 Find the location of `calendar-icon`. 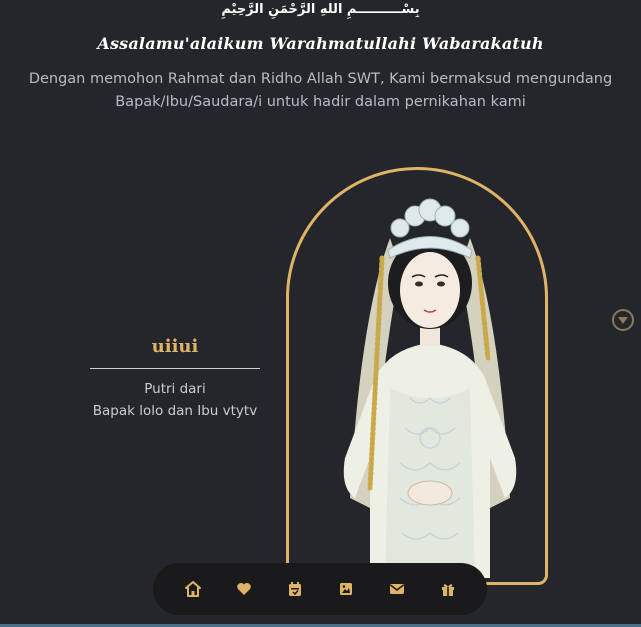

calendar-icon is located at coordinates (294, 589).